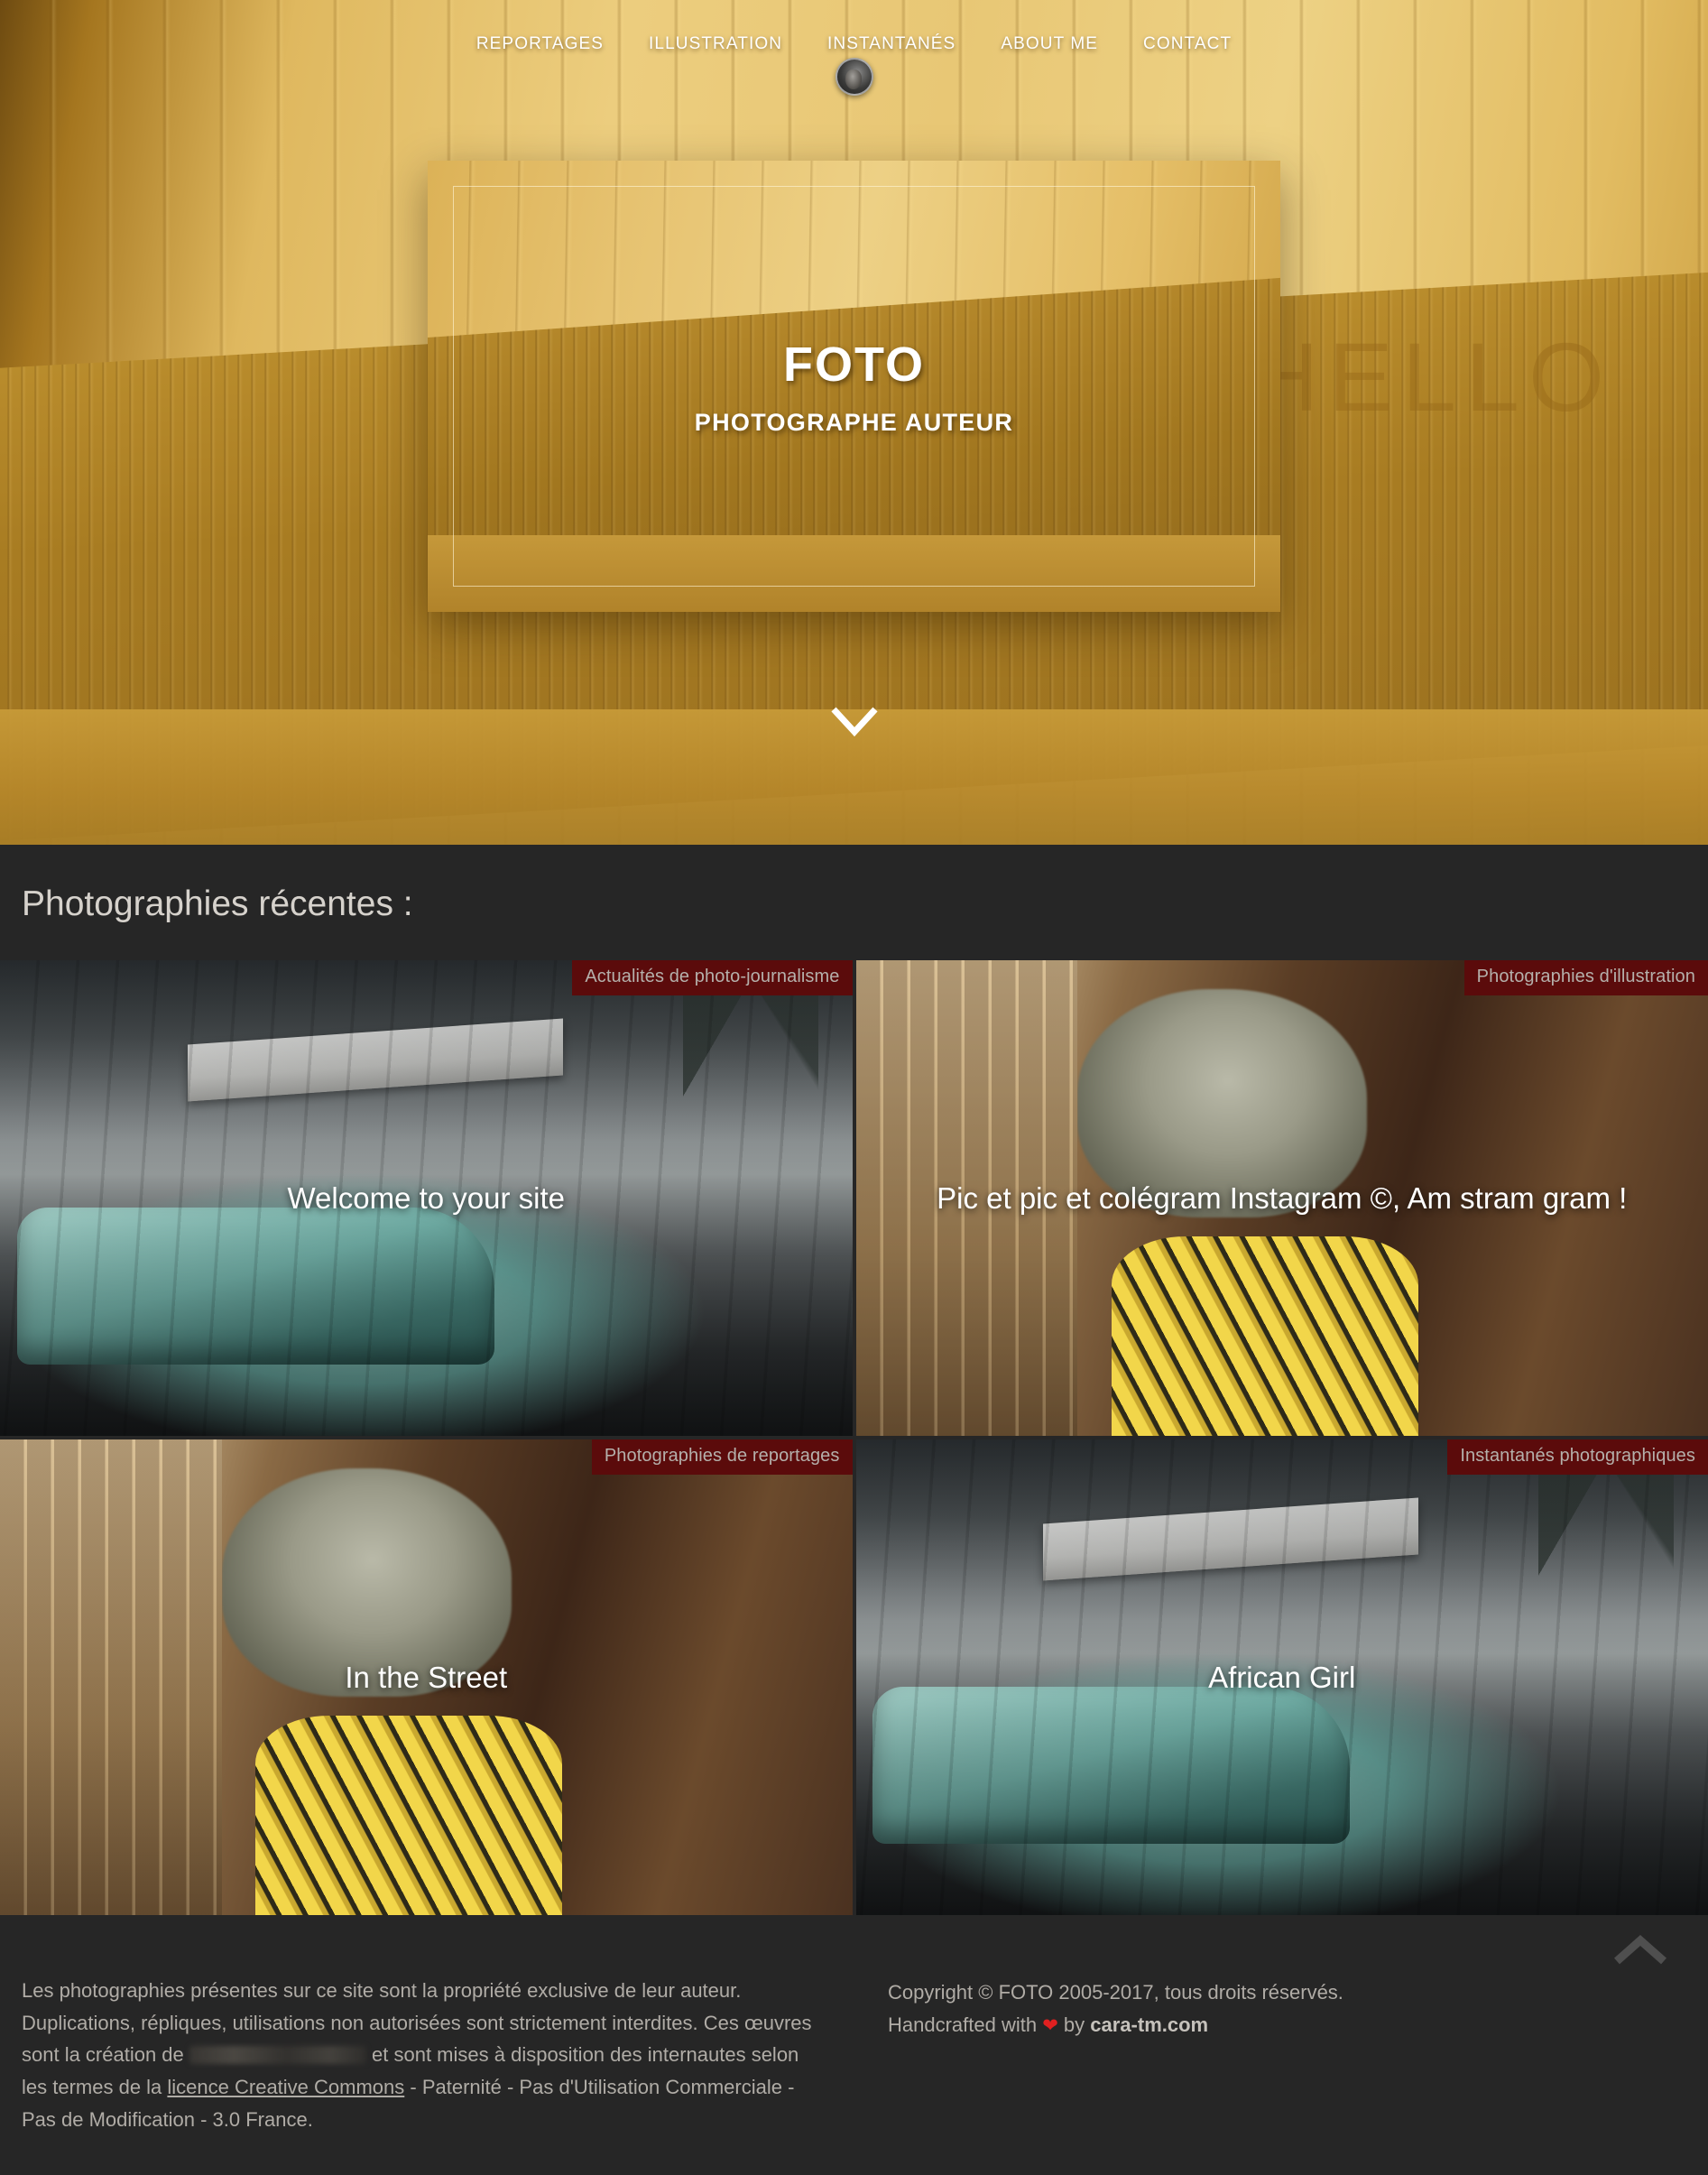  I want to click on nav-item-about-me: ABOUT ME, so click(1049, 44).